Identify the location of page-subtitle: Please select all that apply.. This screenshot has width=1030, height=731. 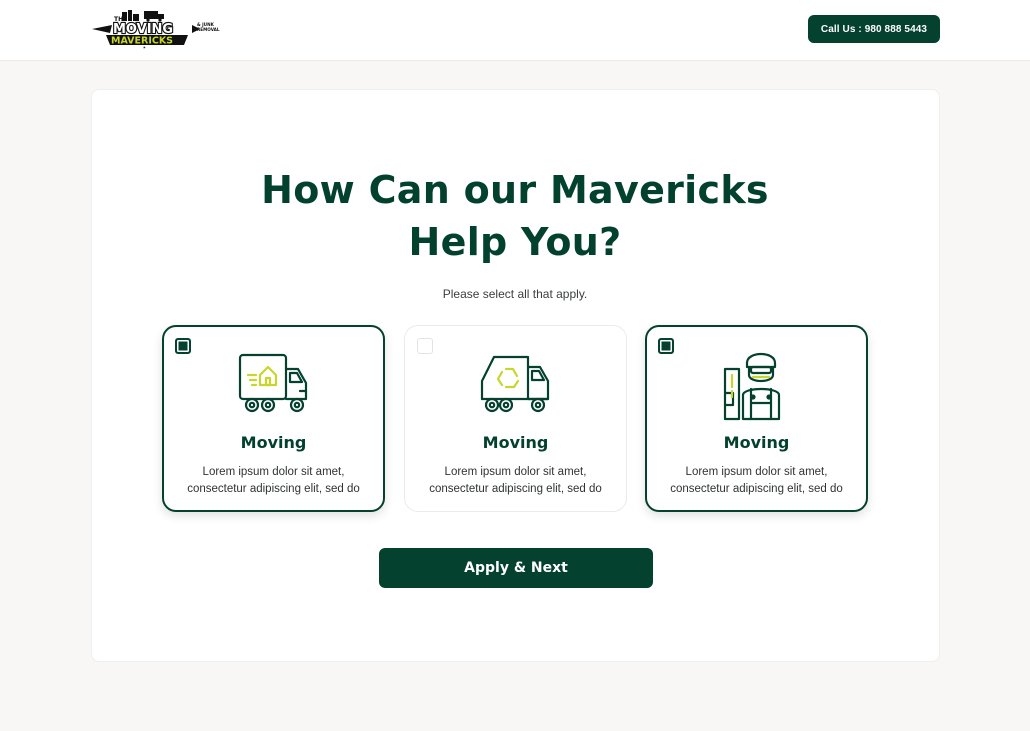
(515, 294).